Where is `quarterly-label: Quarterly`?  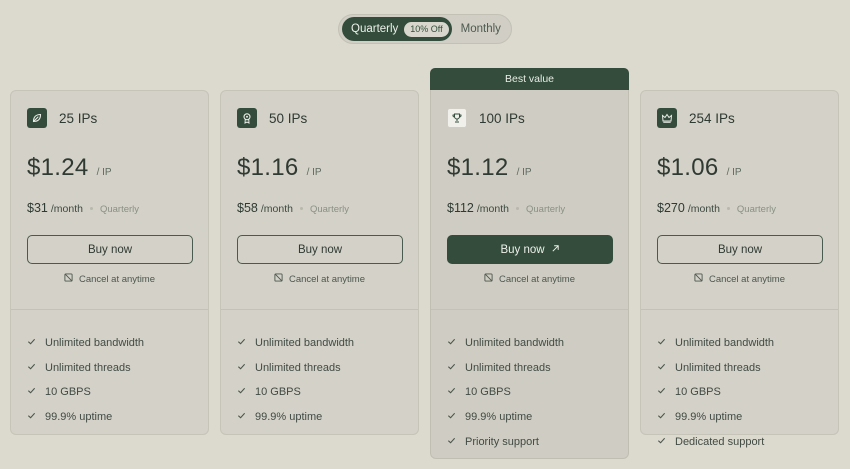
quarterly-label: Quarterly is located at coordinates (375, 29).